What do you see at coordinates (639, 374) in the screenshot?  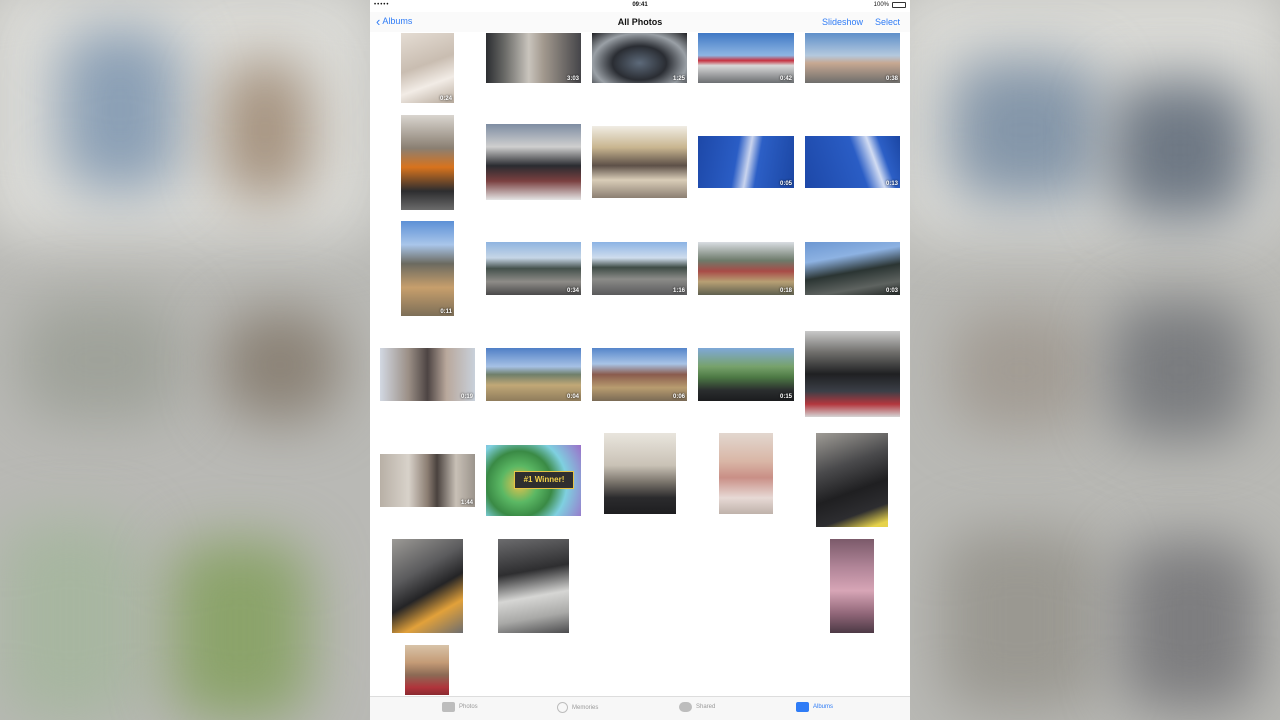 I see `photo-thumbnail: 0:06` at bounding box center [639, 374].